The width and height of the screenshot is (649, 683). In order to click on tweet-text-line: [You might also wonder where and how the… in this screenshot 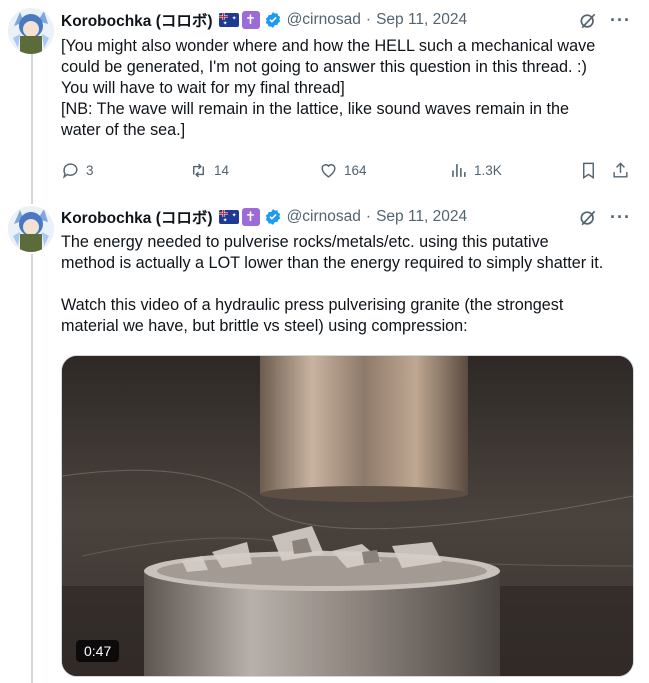, I will do `click(328, 46)`.